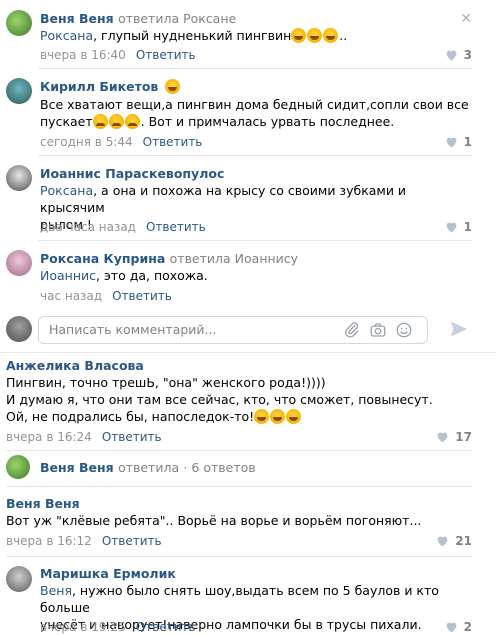 The image size is (496, 635). What do you see at coordinates (194, 35) in the screenshot?
I see `comment-text: Роксана, глупый нудненький пингвин..` at bounding box center [194, 35].